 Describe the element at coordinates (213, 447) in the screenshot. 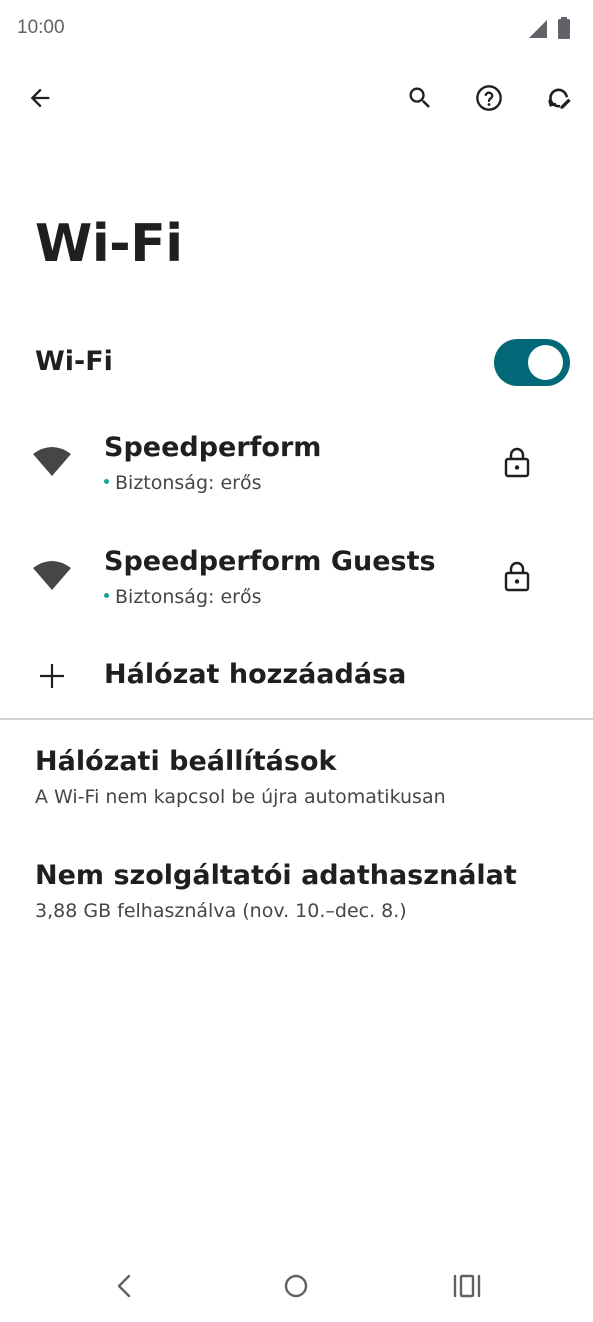

I see `network-name: Speedperform` at that location.